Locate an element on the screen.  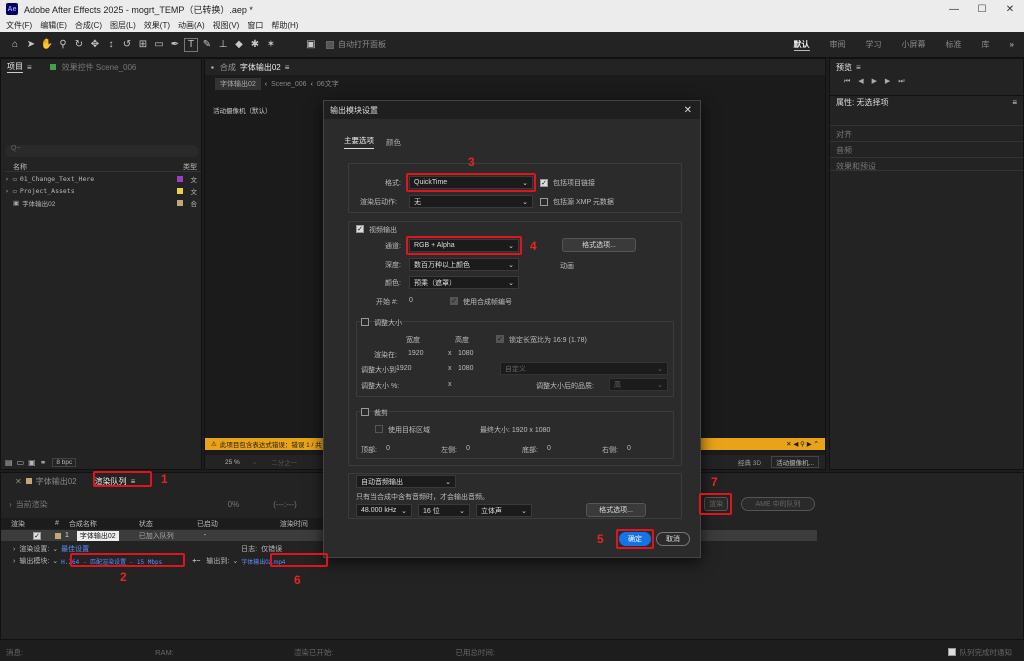
menu-help: 帮助(H) is located at coordinates (284, 25).